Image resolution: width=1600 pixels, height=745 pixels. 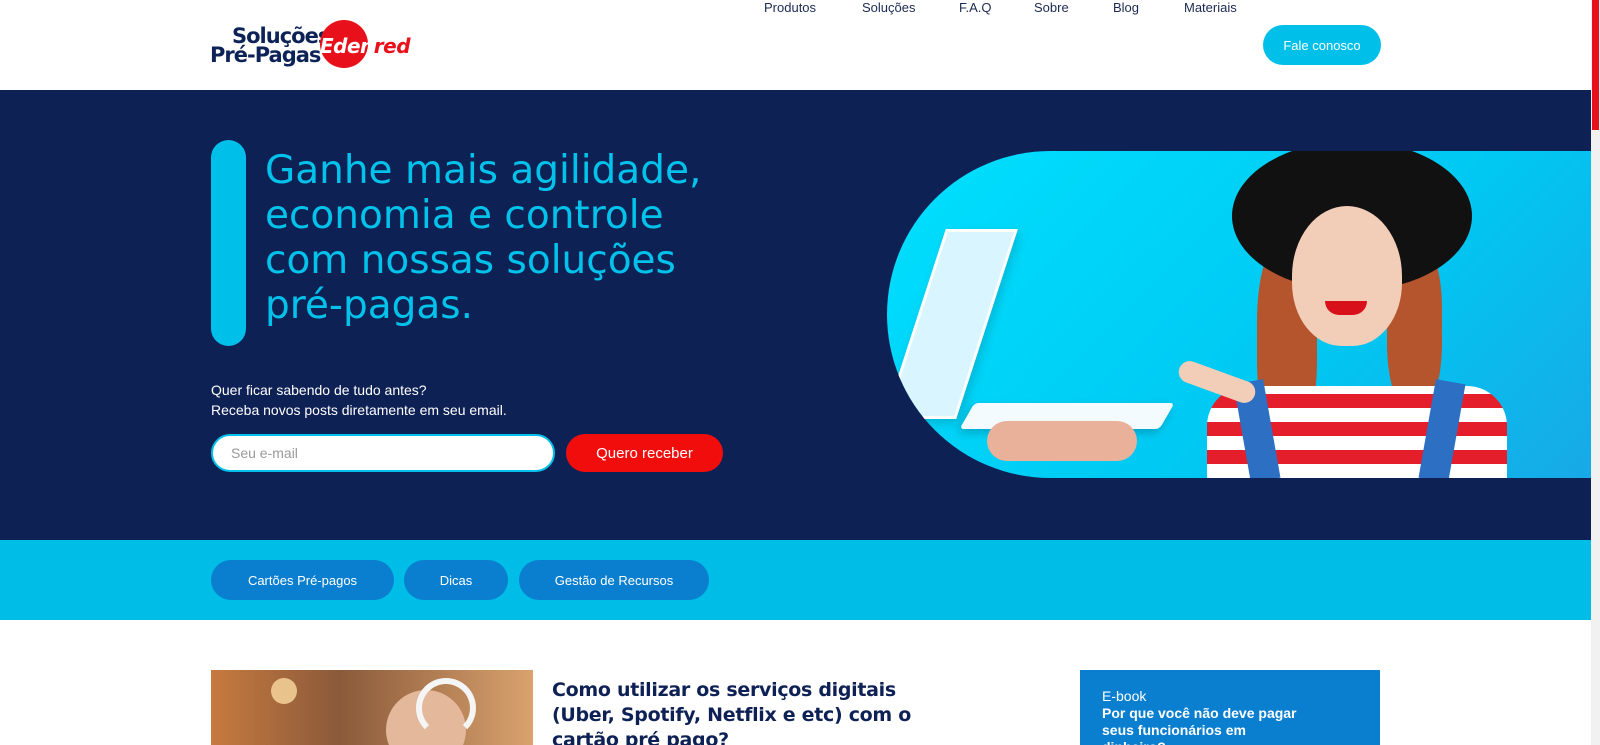 I want to click on solucoes-prepagas-edenred-logo: Soluções Pré-Pagas Edenred, so click(x=310, y=45).